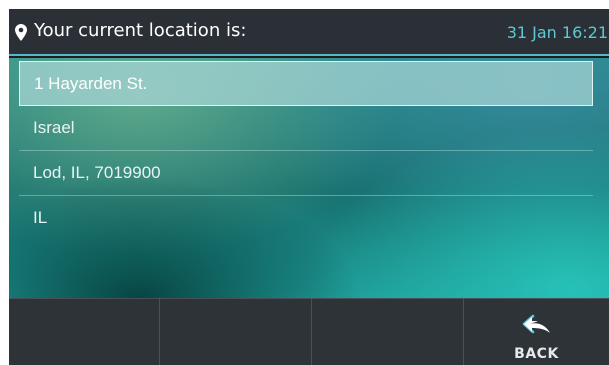 The height and width of the screenshot is (365, 609). What do you see at coordinates (21, 32) in the screenshot?
I see `location-pin-icon` at bounding box center [21, 32].